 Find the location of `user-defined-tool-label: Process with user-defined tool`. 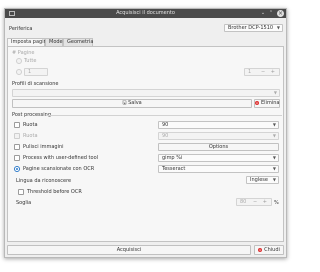

user-defined-tool-label: Process with user-defined tool is located at coordinates (61, 158).